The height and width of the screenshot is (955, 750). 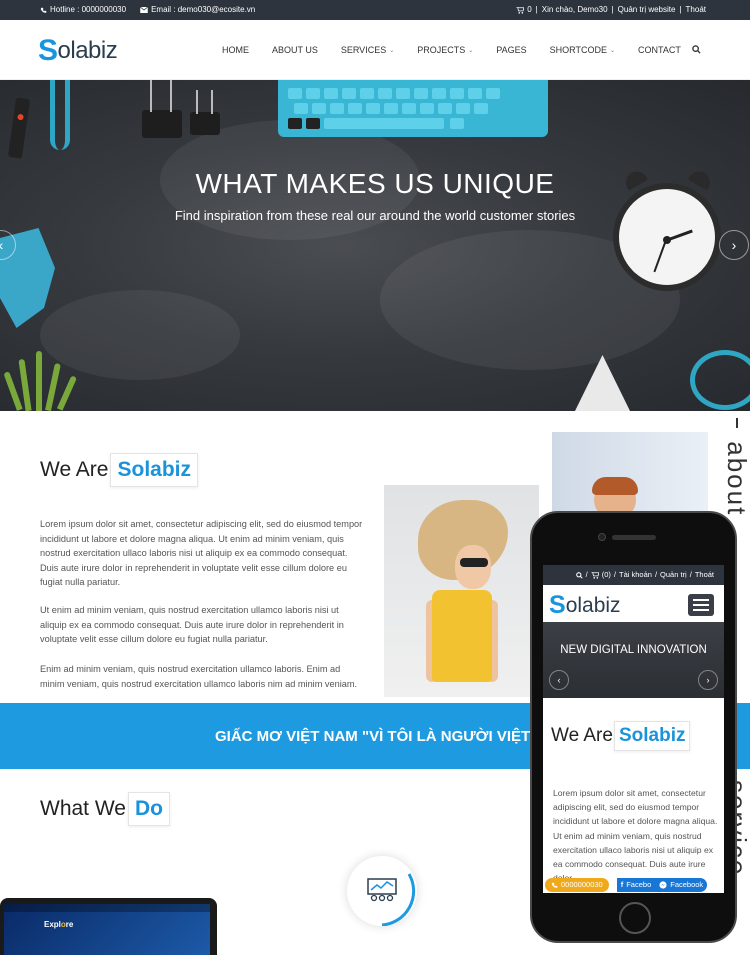 I want to click on about-title-highlight: Solabiz, so click(x=154, y=470).